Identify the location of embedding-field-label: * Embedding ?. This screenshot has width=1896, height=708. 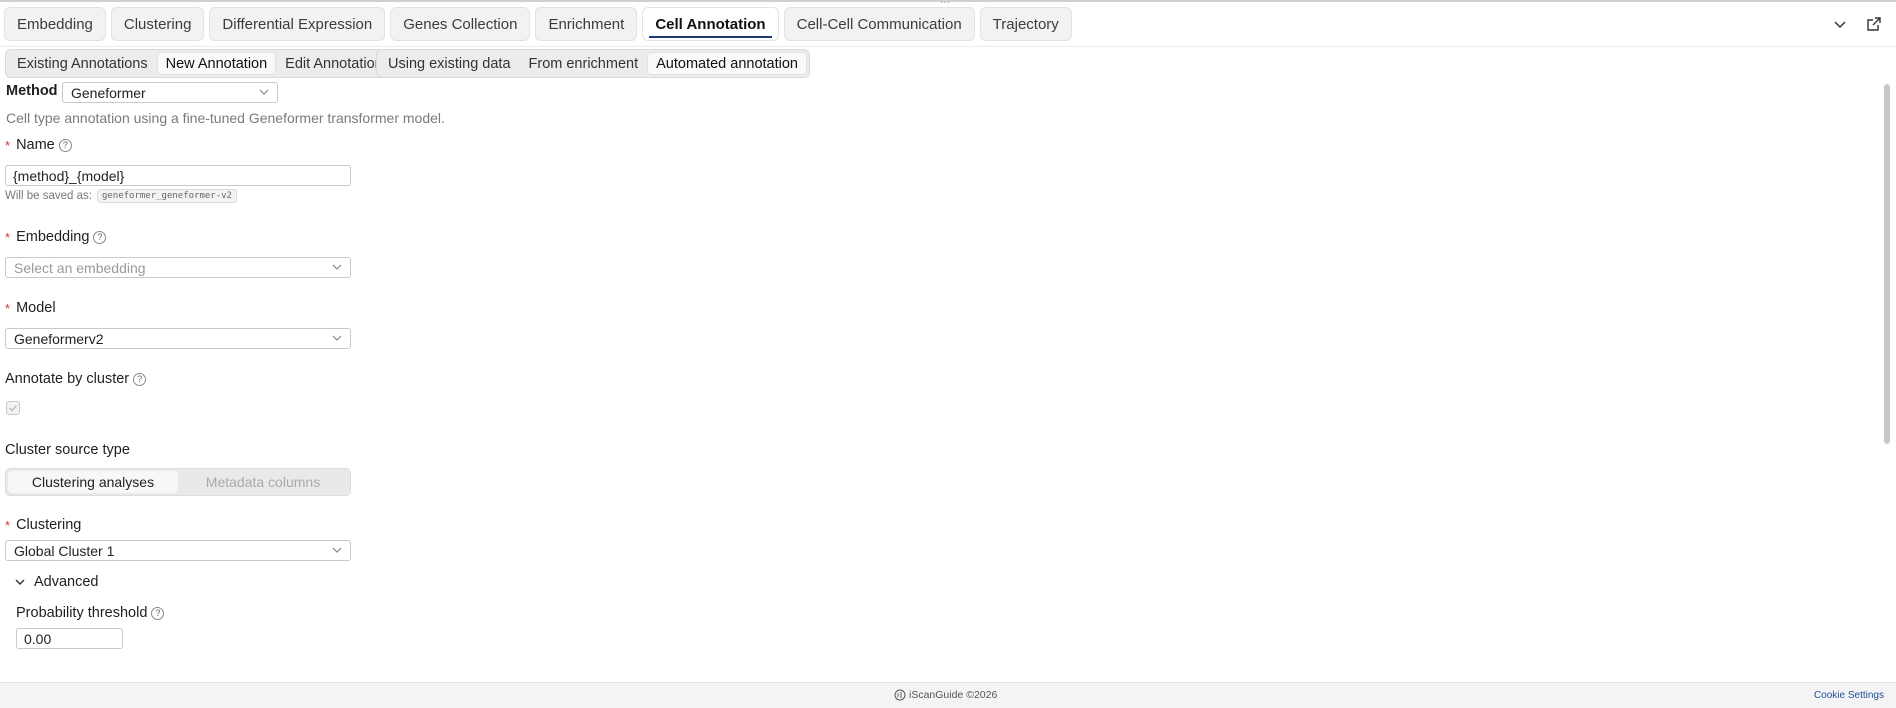
(56, 237).